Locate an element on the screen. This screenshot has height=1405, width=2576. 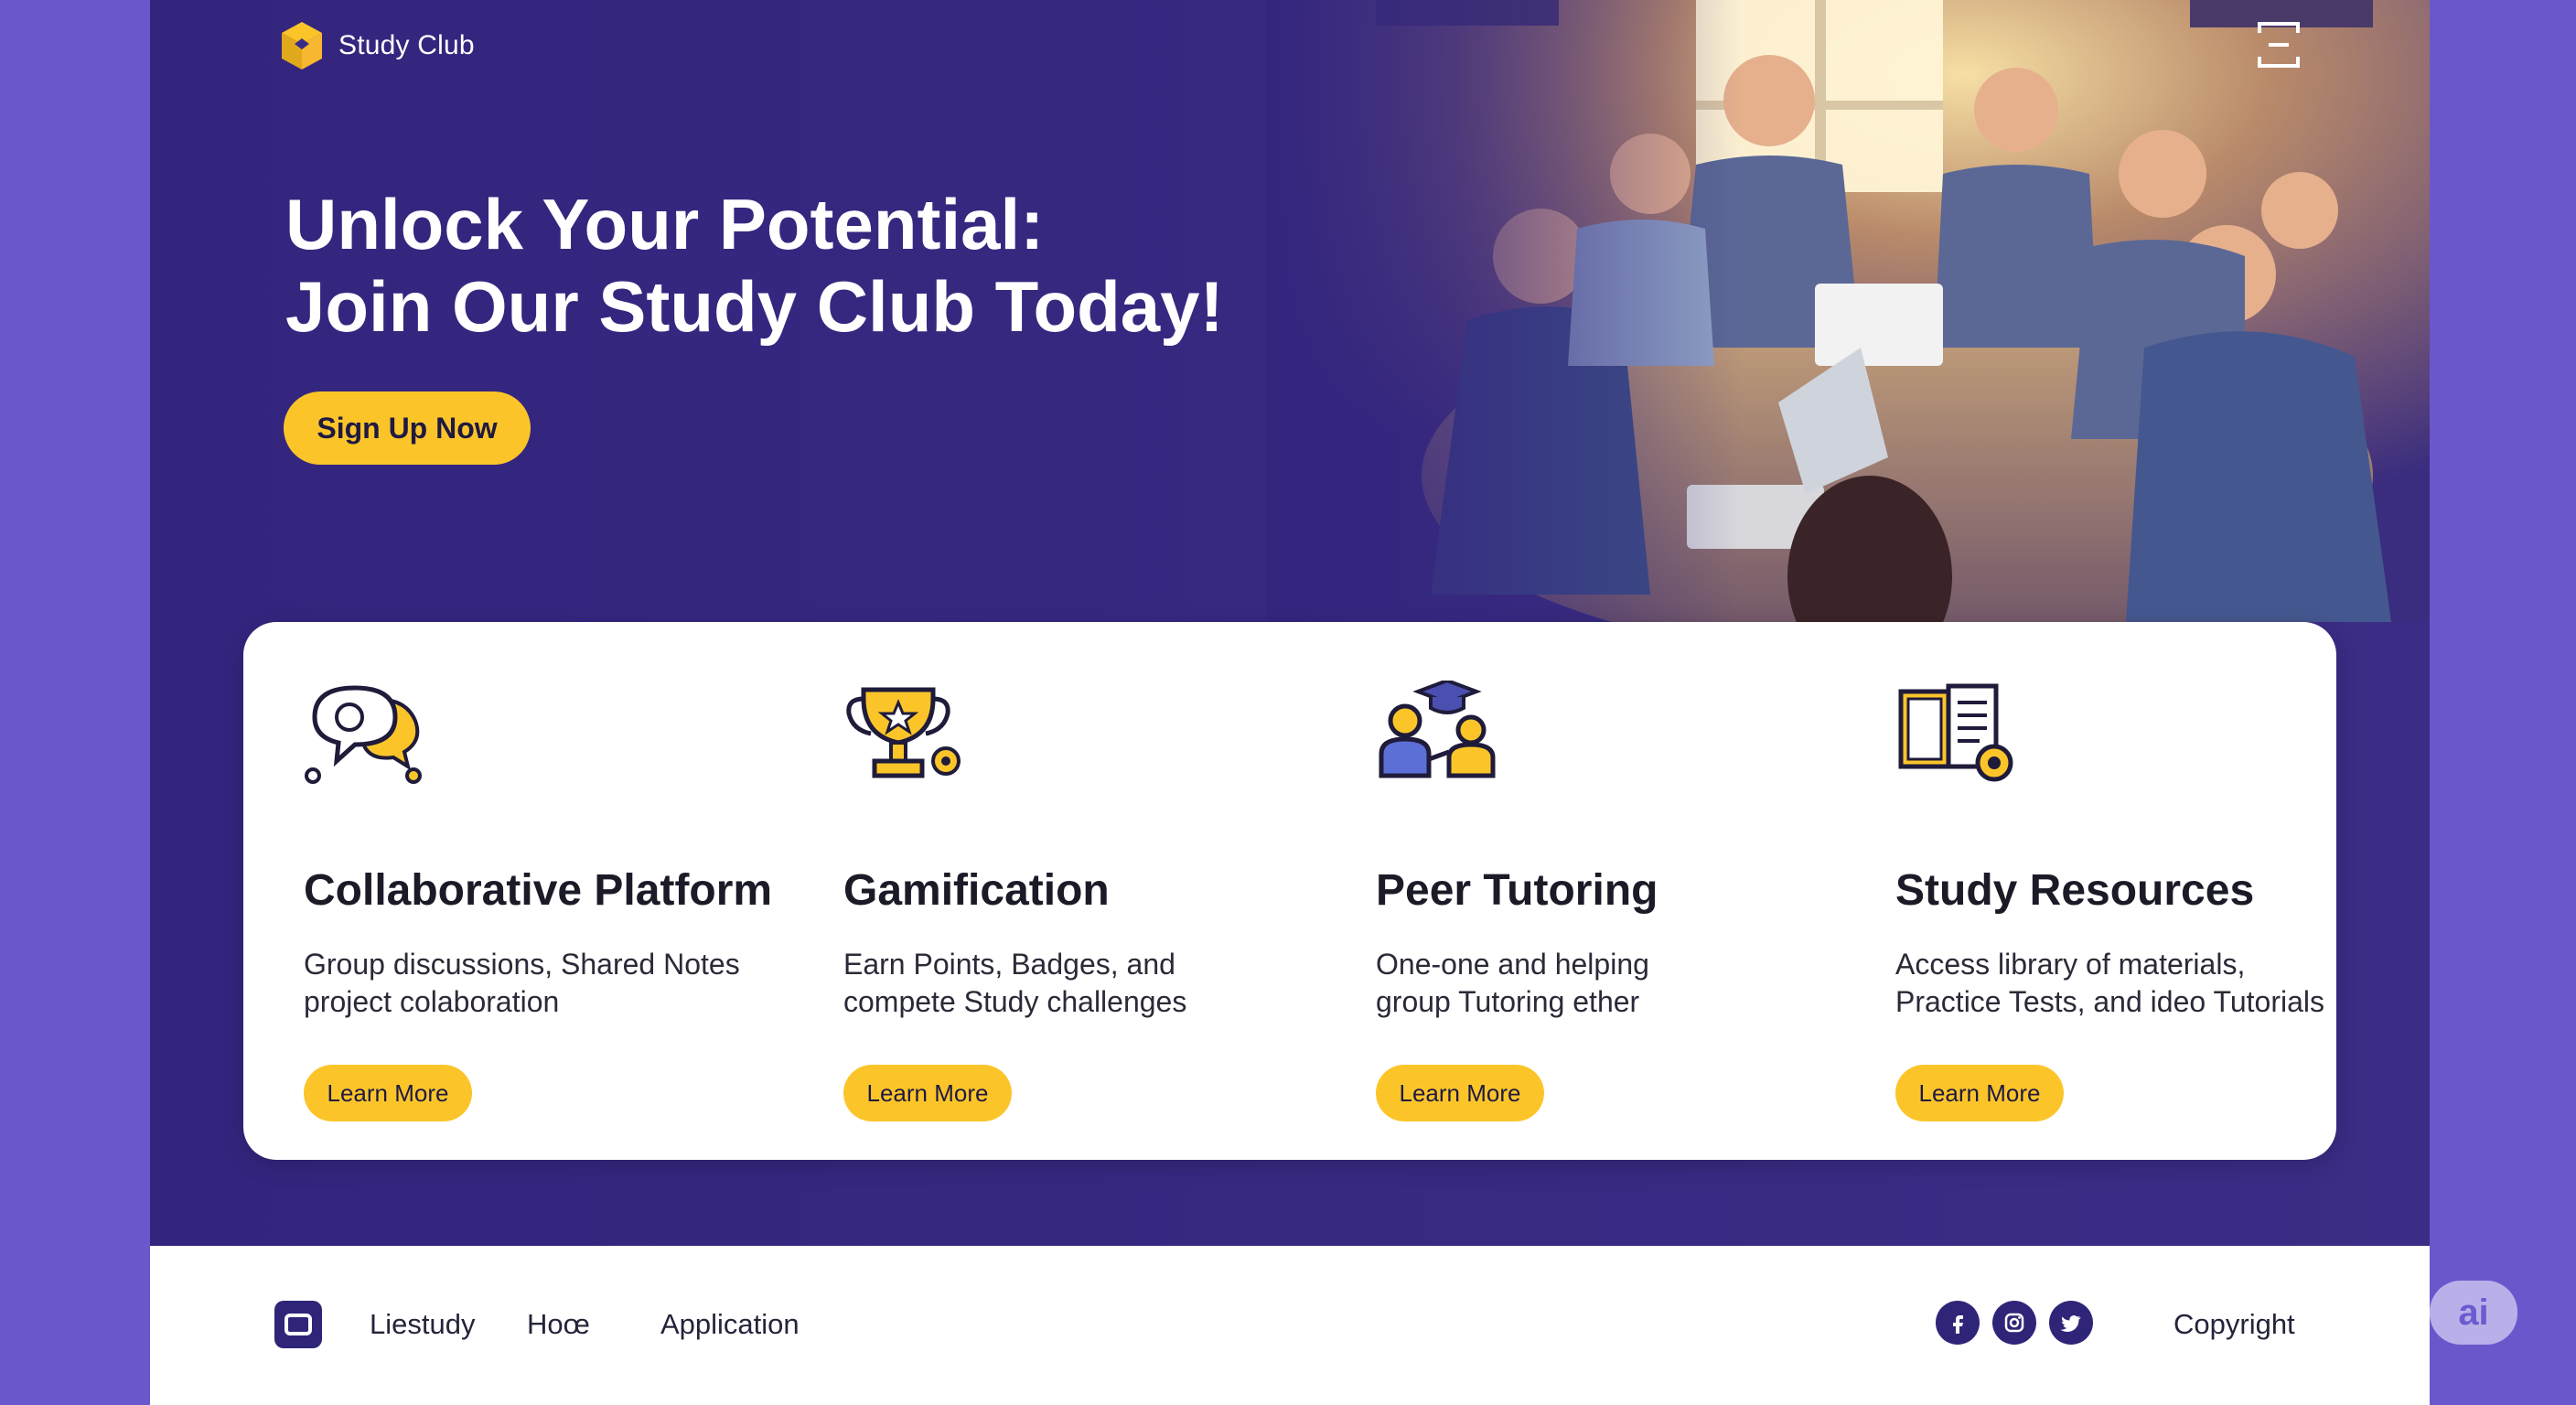
headline-line-2: Join Our Study Club Today! is located at coordinates (755, 306).